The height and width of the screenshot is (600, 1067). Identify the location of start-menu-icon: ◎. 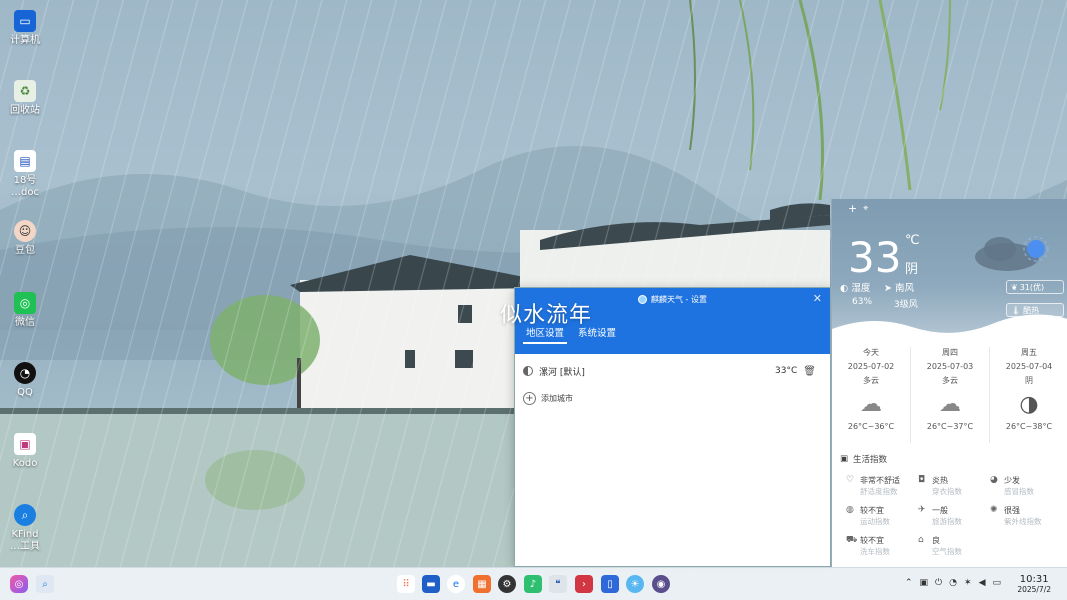
(19, 584).